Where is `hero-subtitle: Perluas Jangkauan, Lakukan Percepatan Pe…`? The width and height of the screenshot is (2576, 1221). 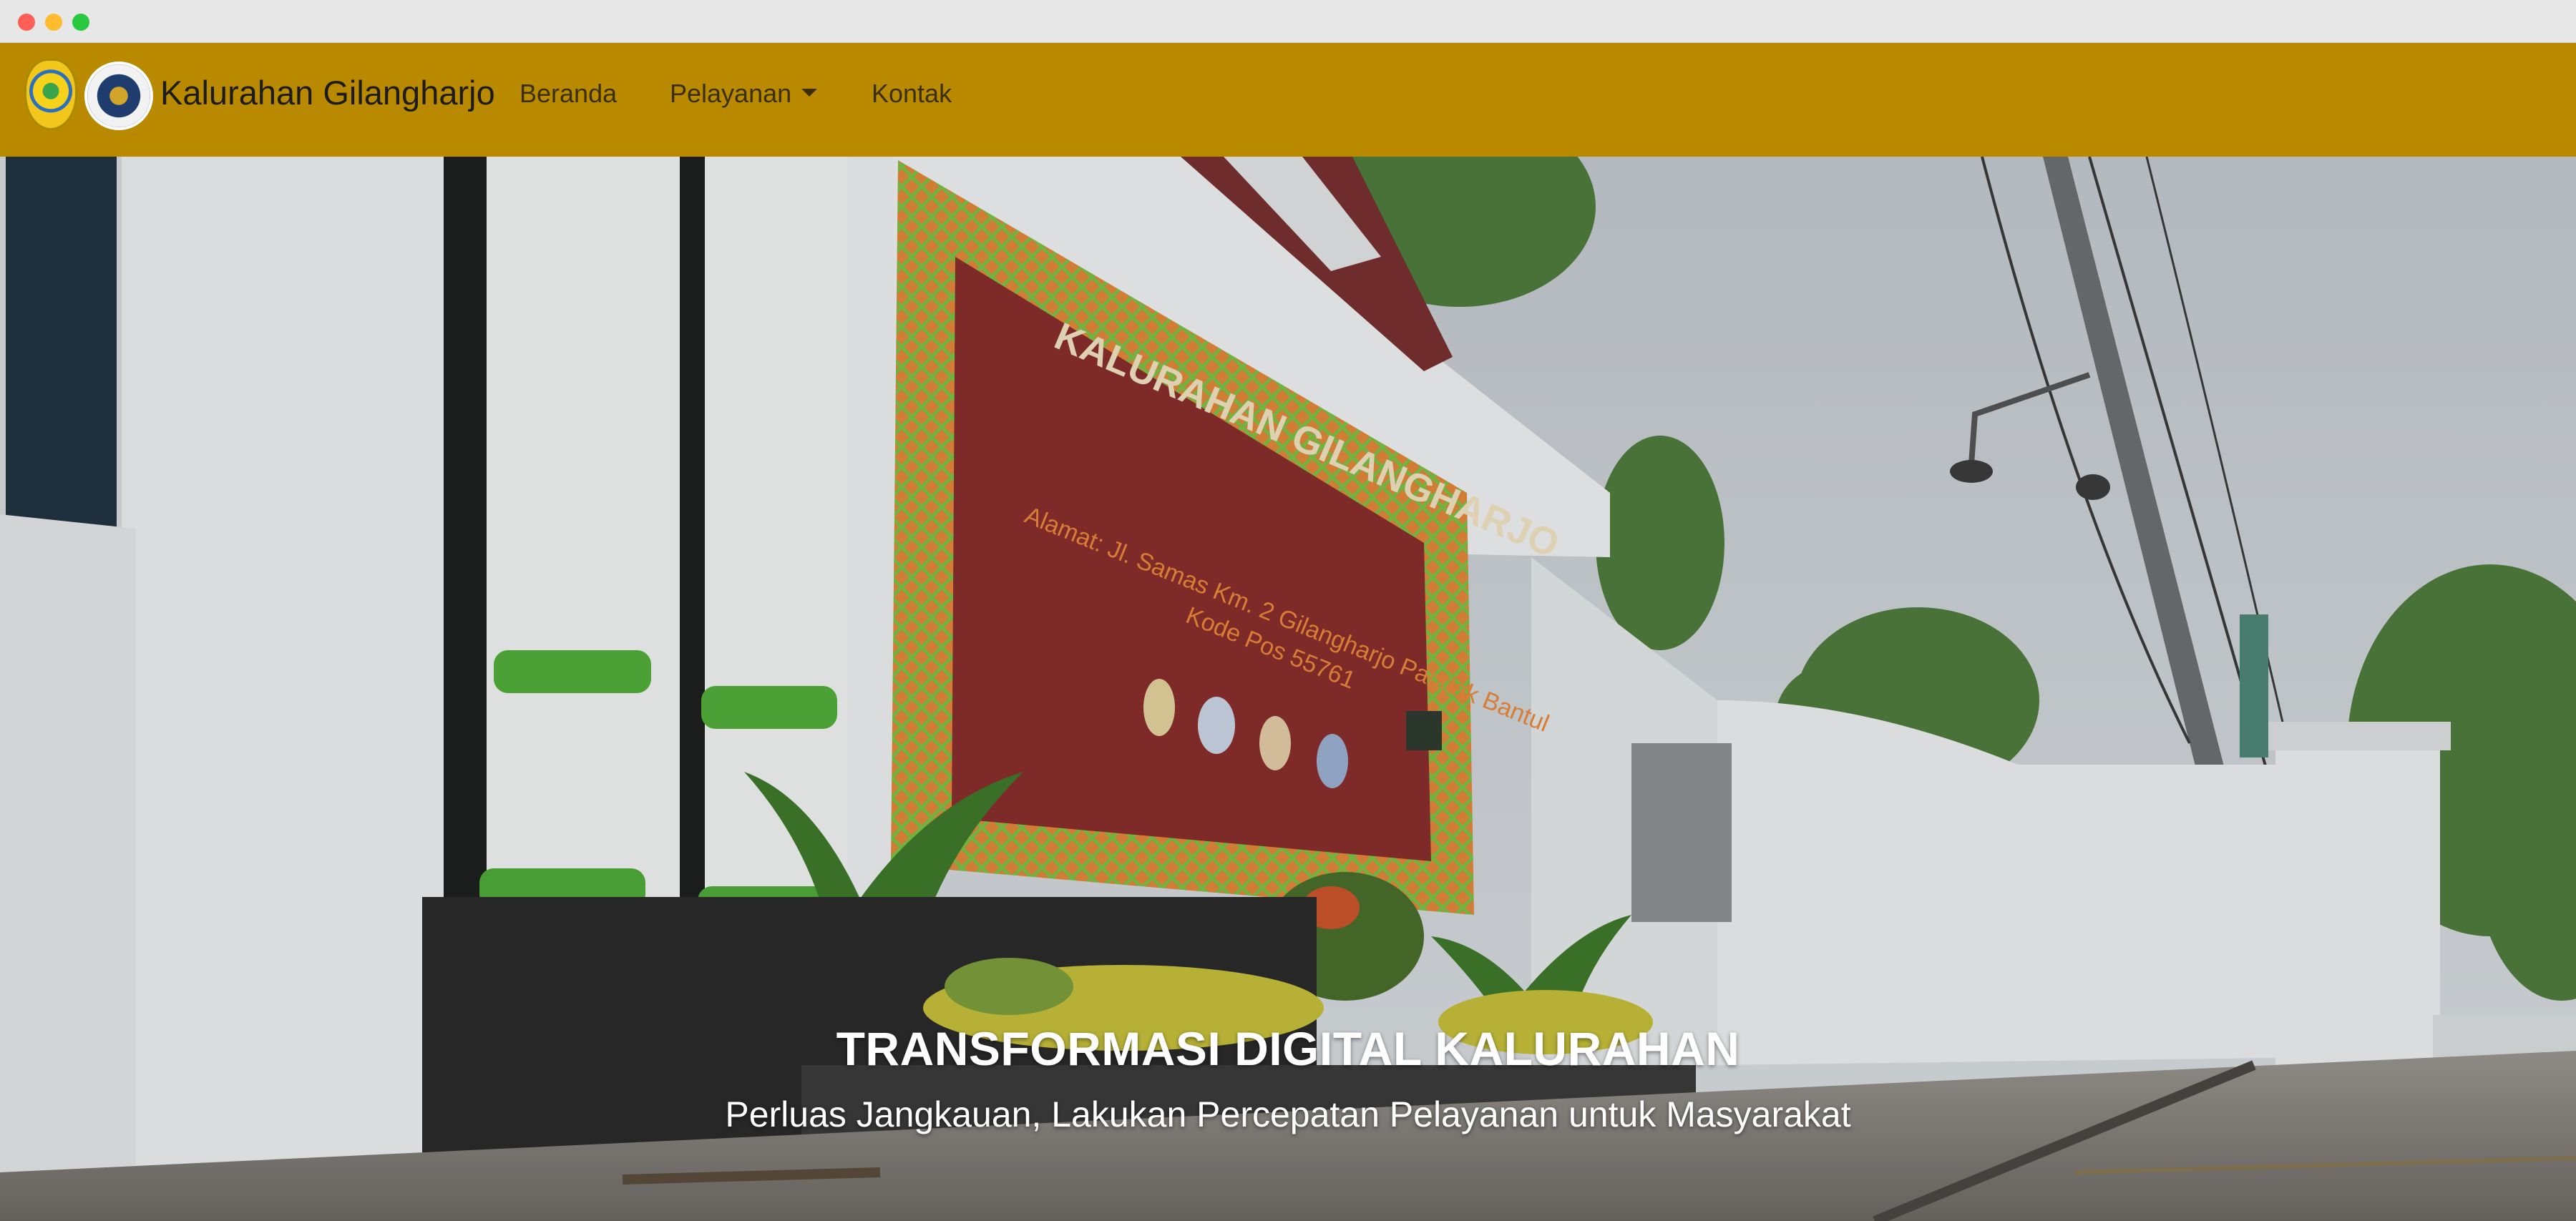 hero-subtitle: Perluas Jangkauan, Lakukan Percepatan Pe… is located at coordinates (1288, 1114).